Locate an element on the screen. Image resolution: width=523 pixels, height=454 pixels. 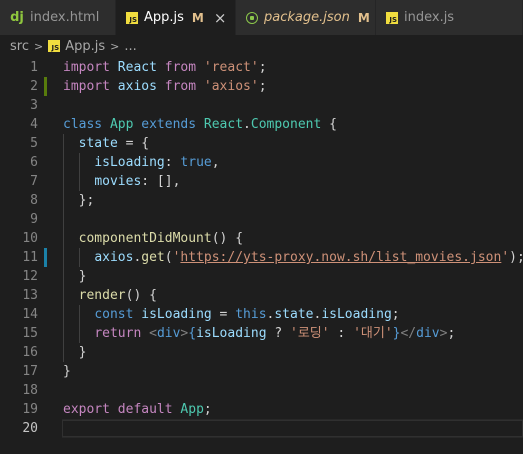
code-line: 5 state = { is located at coordinates (261, 143).